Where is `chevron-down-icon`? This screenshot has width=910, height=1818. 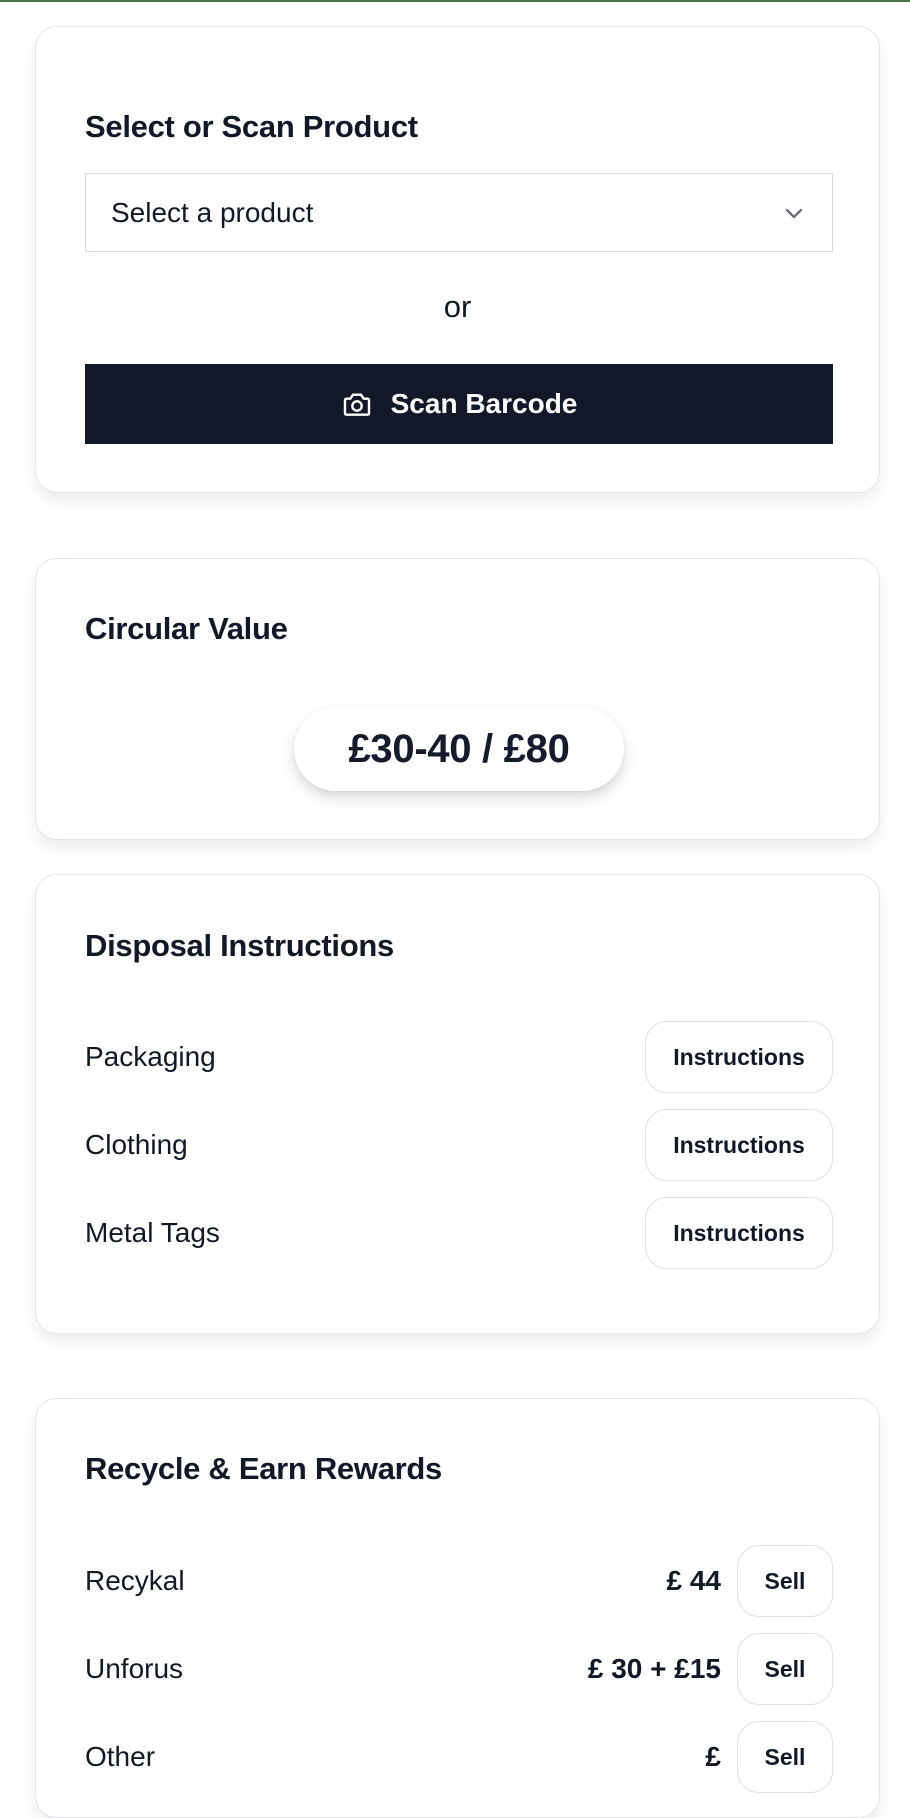
chevron-down-icon is located at coordinates (794, 213).